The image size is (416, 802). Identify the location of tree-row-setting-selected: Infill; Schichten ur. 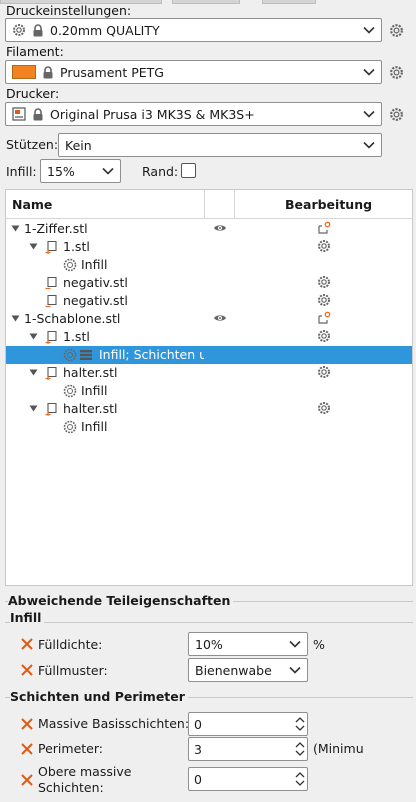
(209, 355).